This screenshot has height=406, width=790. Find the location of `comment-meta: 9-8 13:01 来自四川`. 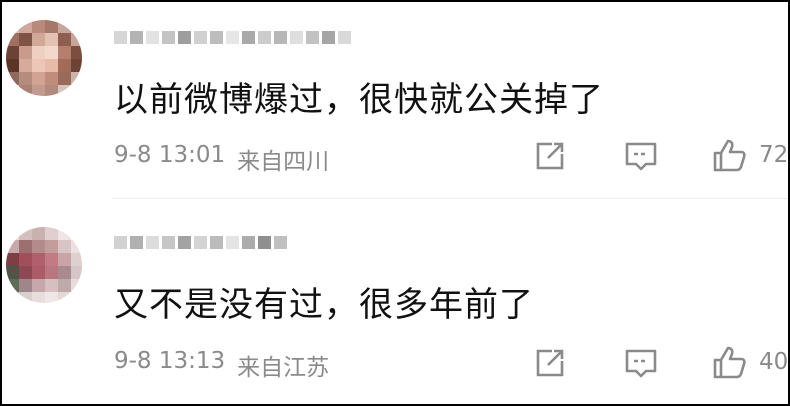

comment-meta: 9-8 13:01 来自四川 is located at coordinates (221, 159).